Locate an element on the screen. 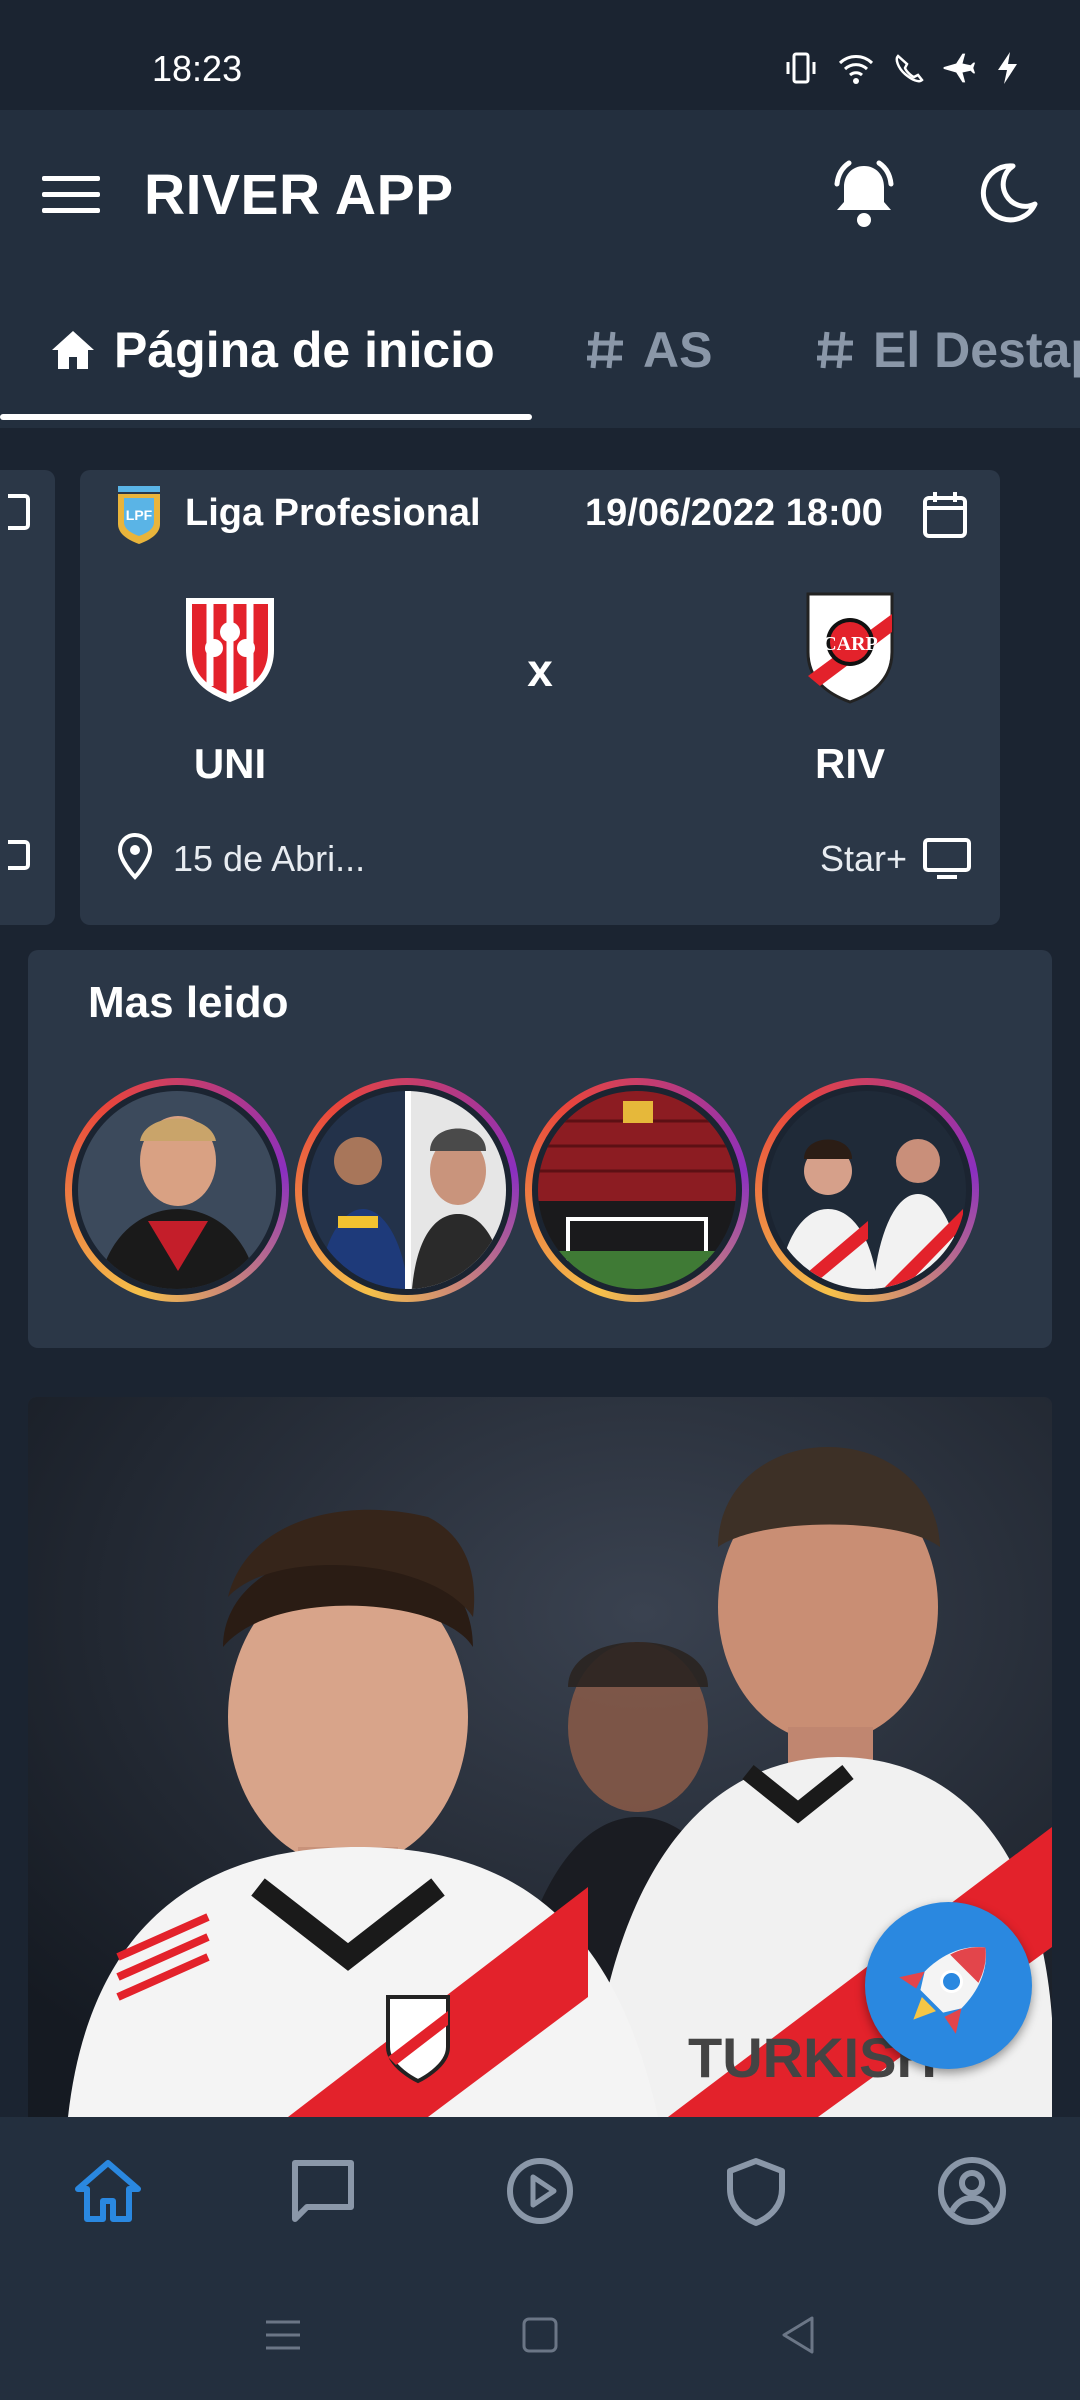 This screenshot has height=2400, width=1080. svg-text: LPF is located at coordinates (139, 515).